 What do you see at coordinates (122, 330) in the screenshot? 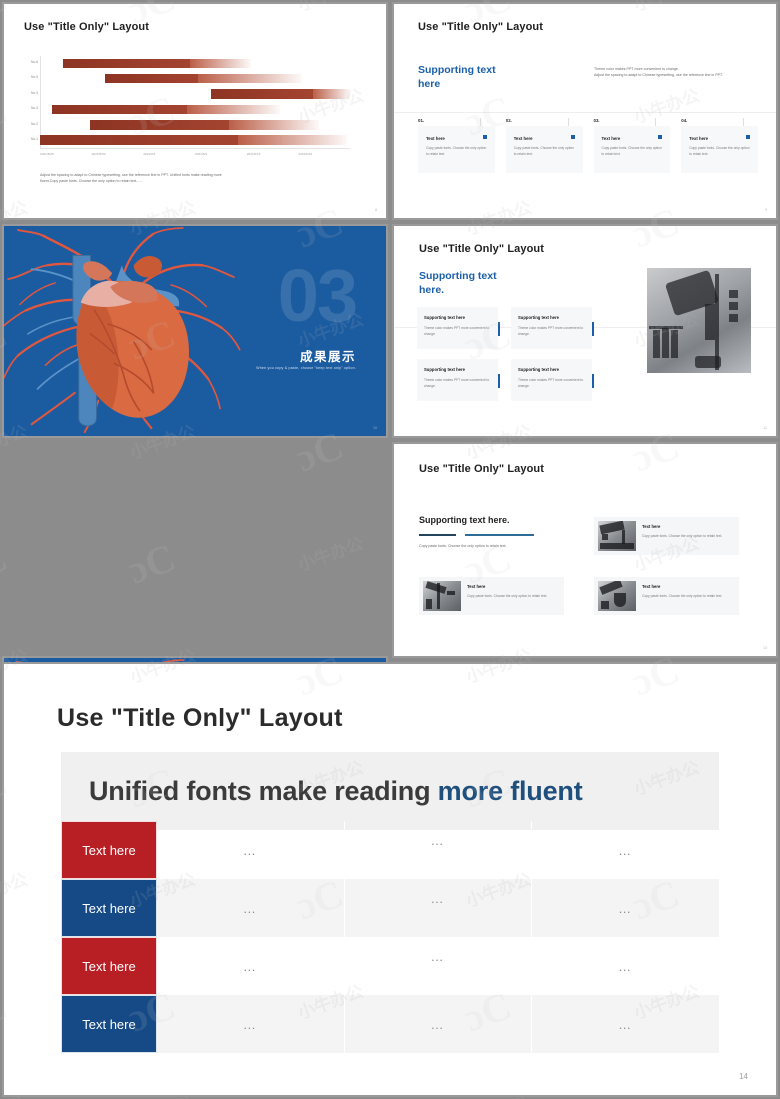
I see `heart-svg` at bounding box center [122, 330].